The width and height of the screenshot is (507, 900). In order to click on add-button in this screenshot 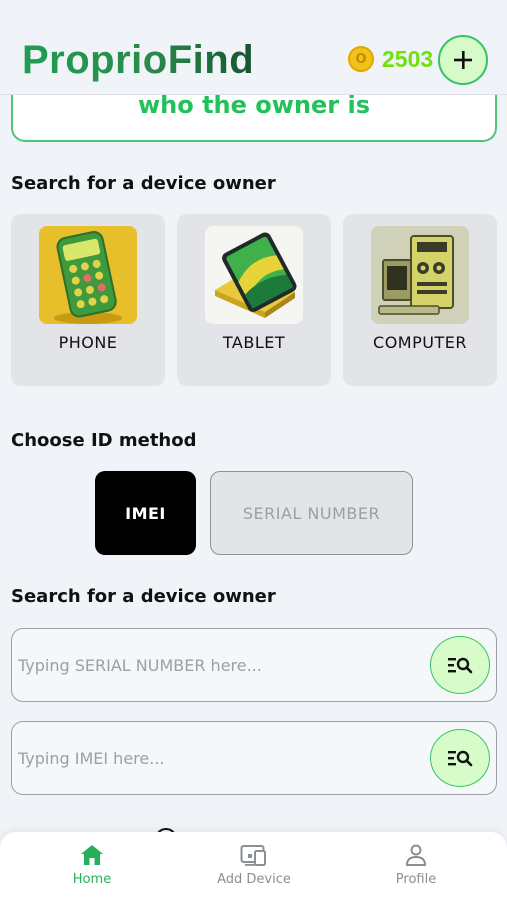, I will do `click(463, 60)`.